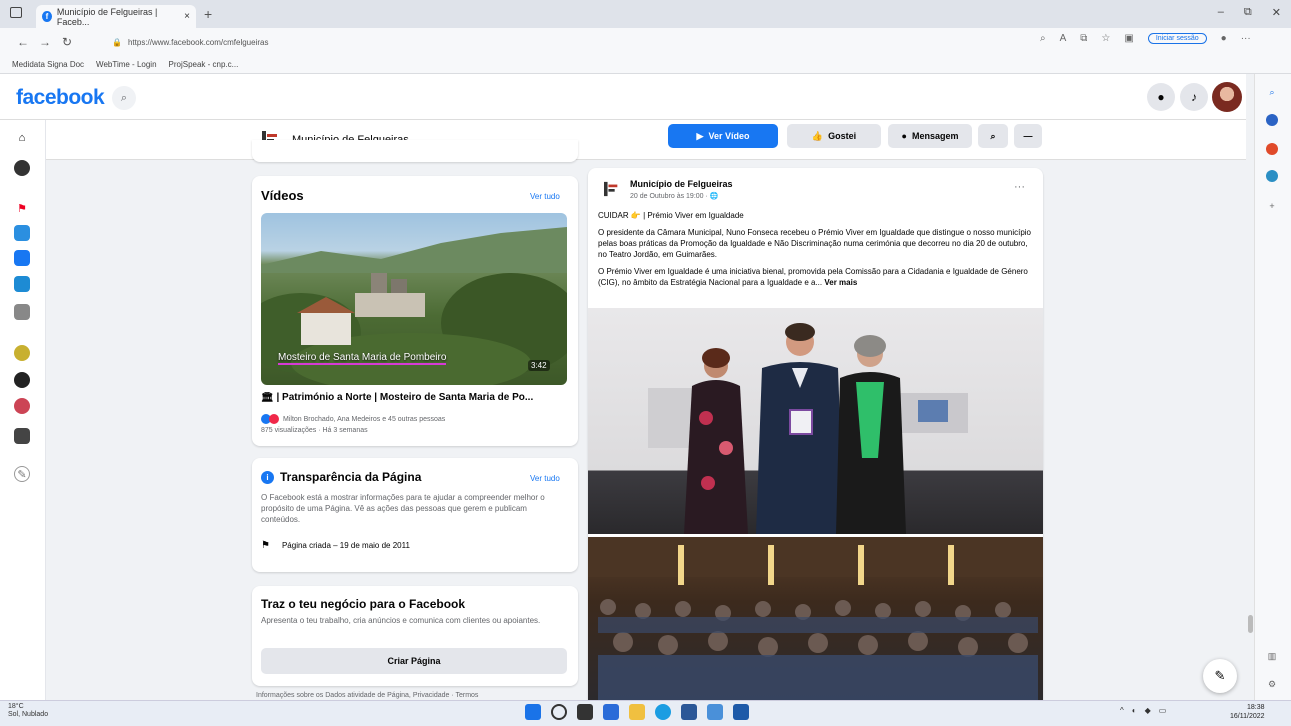  What do you see at coordinates (1063, 38) in the screenshot?
I see `read-aloud-icon: A` at bounding box center [1063, 38].